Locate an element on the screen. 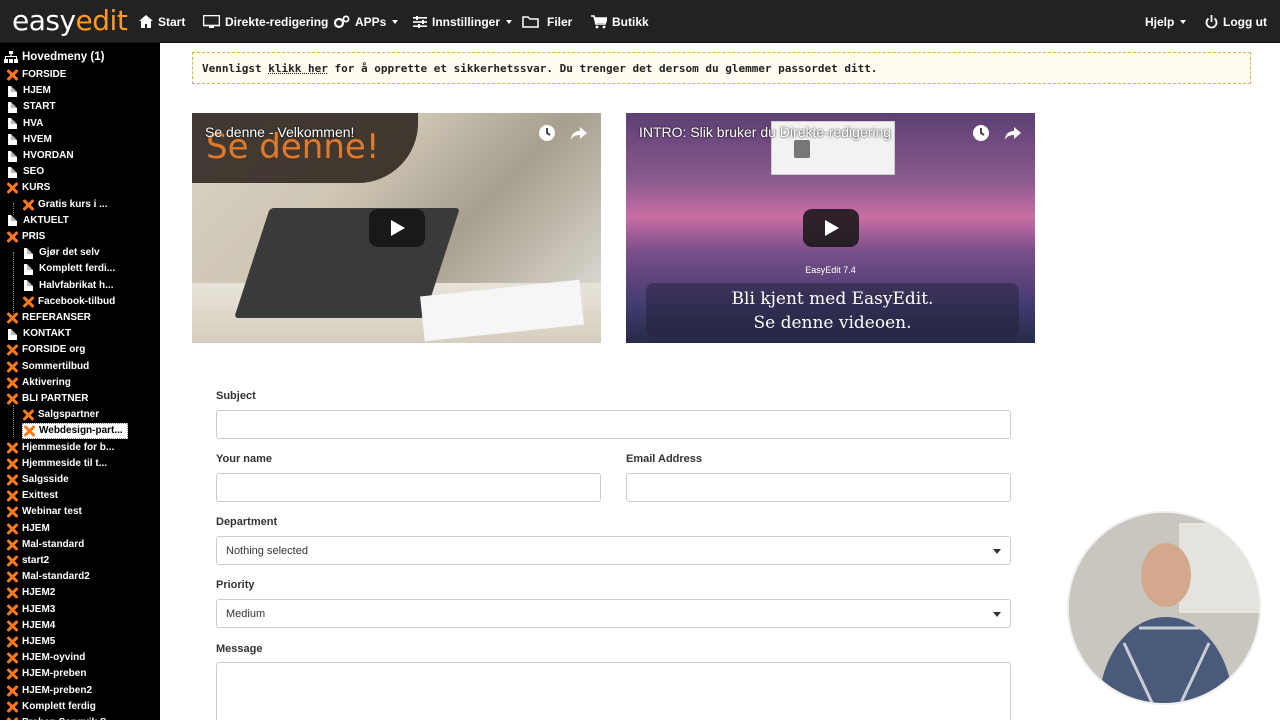  sidebar-item: HJEM4 is located at coordinates (30, 626).